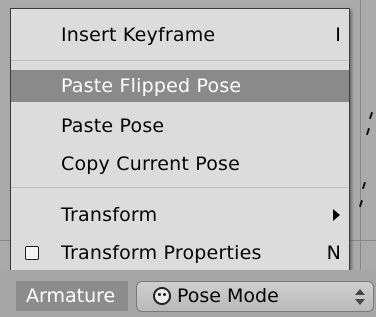  Describe the element at coordinates (360, 297) in the screenshot. I see `up-down-arrows-icon` at that location.